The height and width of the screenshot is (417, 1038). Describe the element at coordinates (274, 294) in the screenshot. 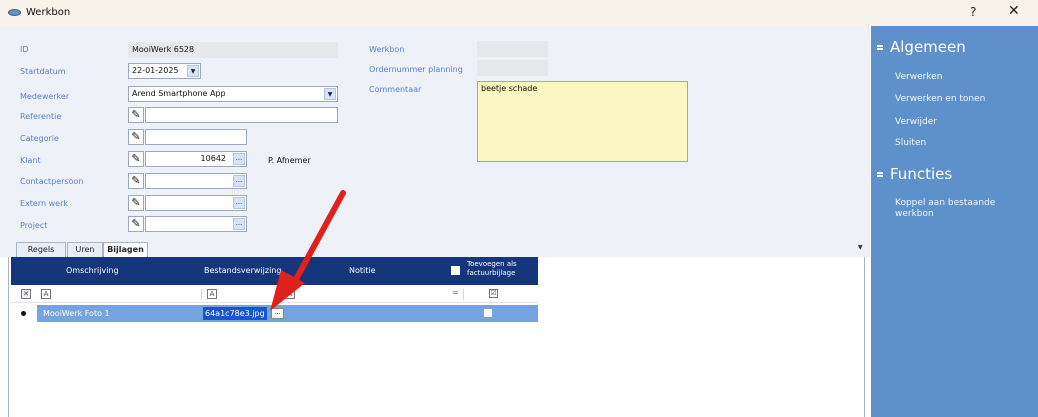

I see `filter-row: ✕ A A A = ☑` at that location.